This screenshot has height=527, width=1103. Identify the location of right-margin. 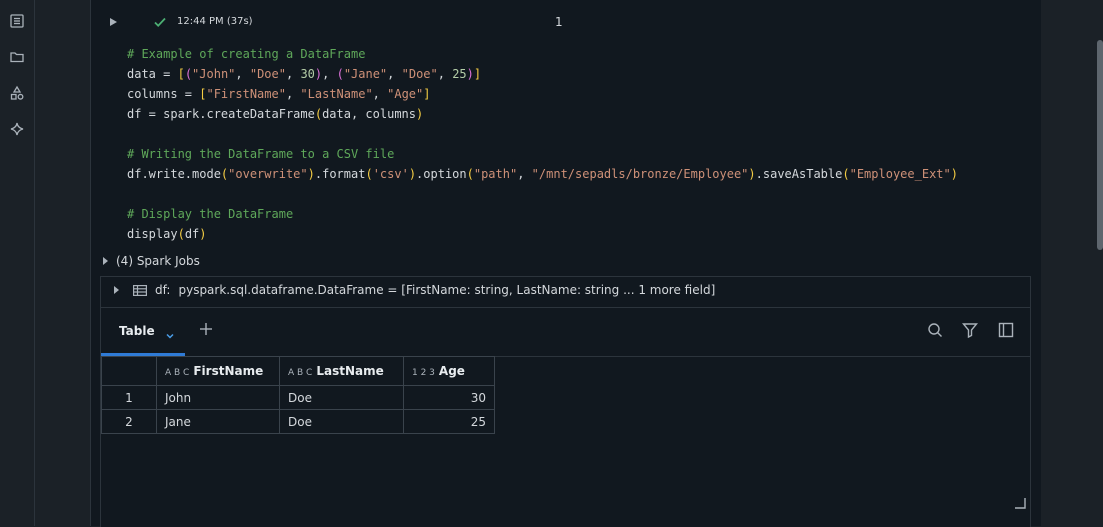
(1072, 263).